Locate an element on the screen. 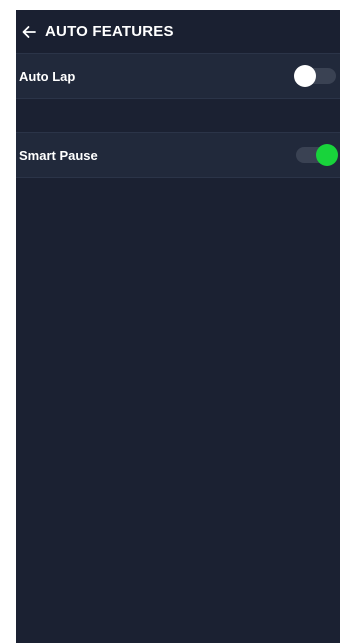  auto-lap-toggle is located at coordinates (316, 76).